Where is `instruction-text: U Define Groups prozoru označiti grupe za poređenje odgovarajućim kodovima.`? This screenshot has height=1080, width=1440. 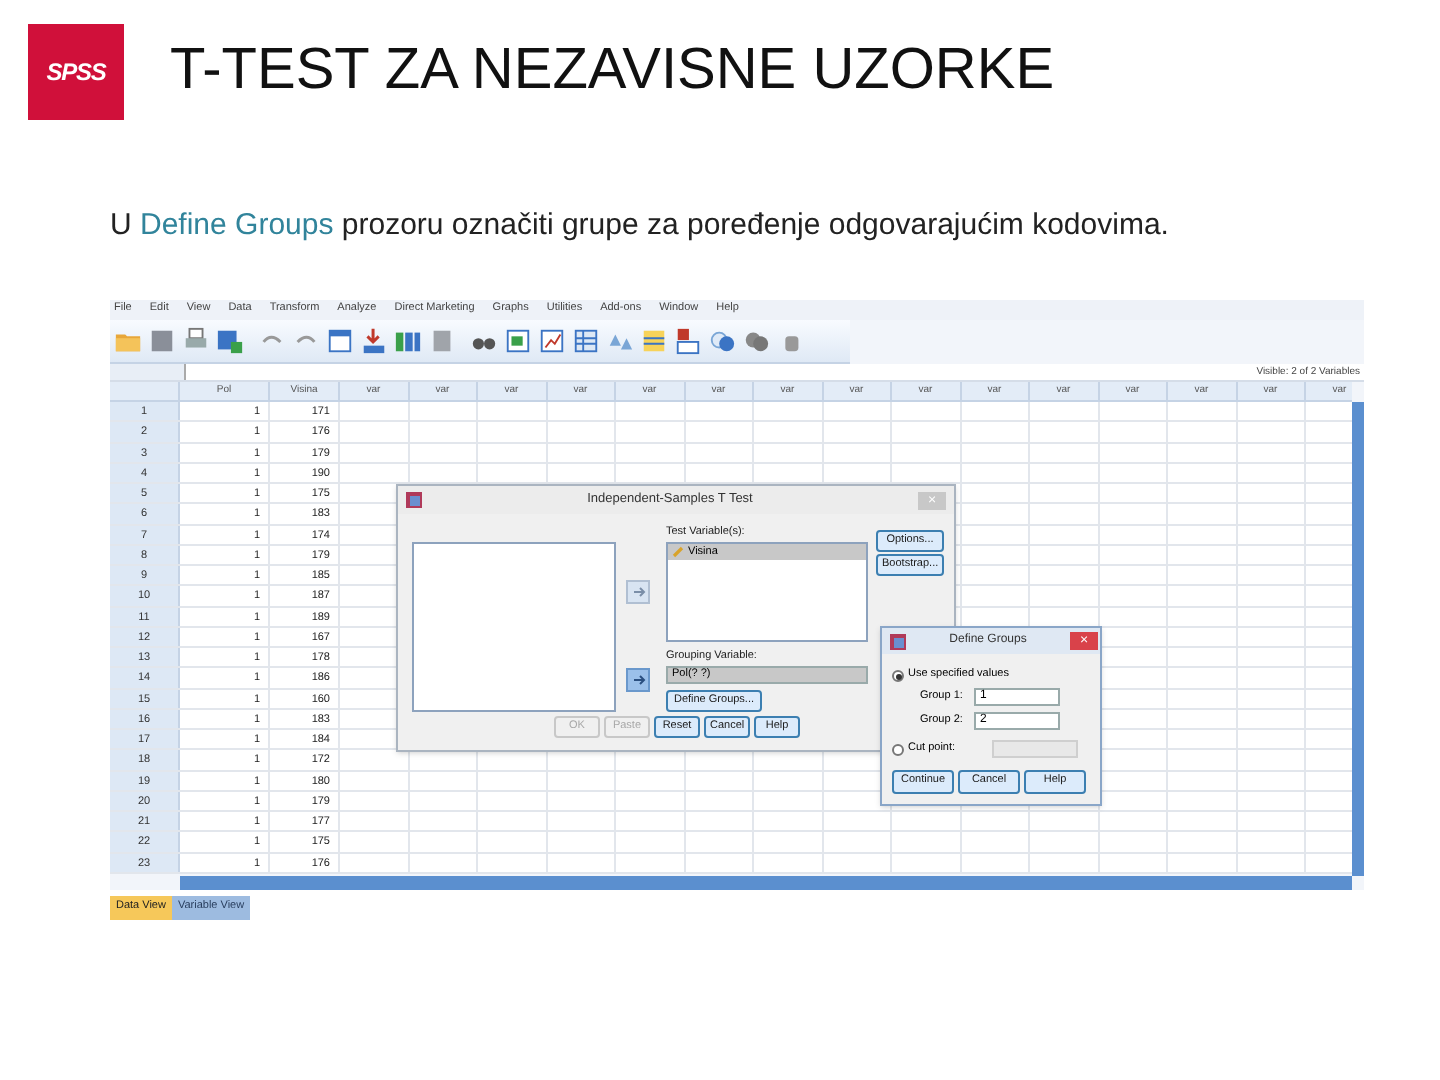
instruction-text: U Define Groups prozoru označiti grupe za poređenje odgovarajućim kodovima. is located at coordinates (640, 226).